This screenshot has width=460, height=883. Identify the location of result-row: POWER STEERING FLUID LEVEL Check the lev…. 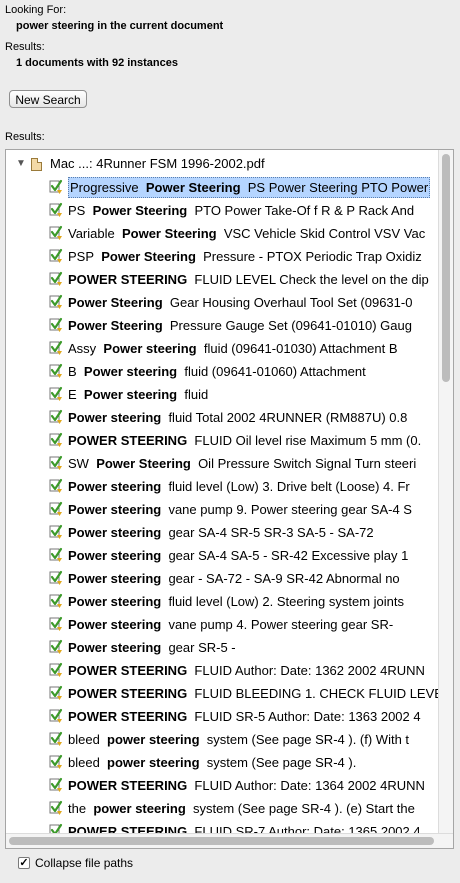
(222, 279).